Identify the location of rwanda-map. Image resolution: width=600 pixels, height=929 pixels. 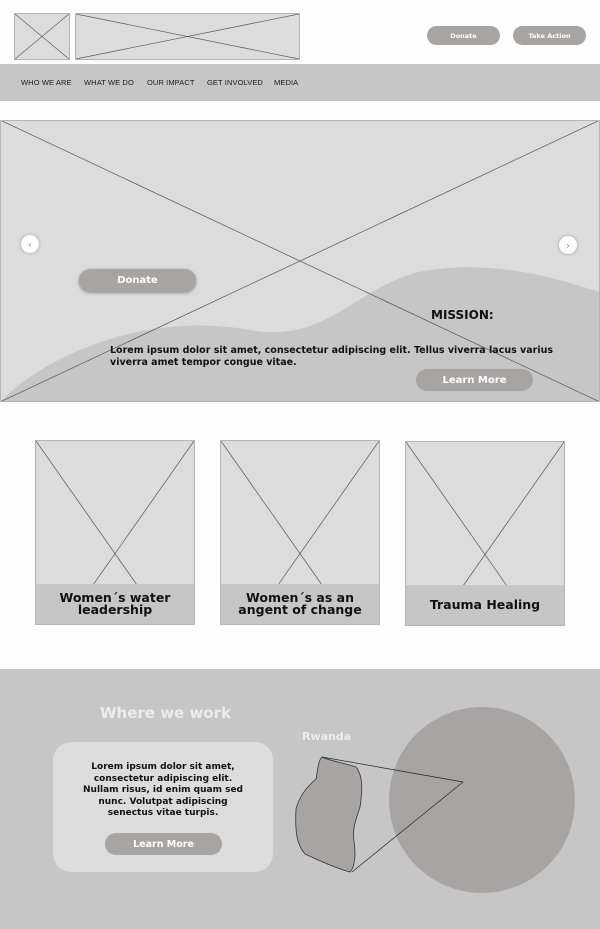
(435, 800).